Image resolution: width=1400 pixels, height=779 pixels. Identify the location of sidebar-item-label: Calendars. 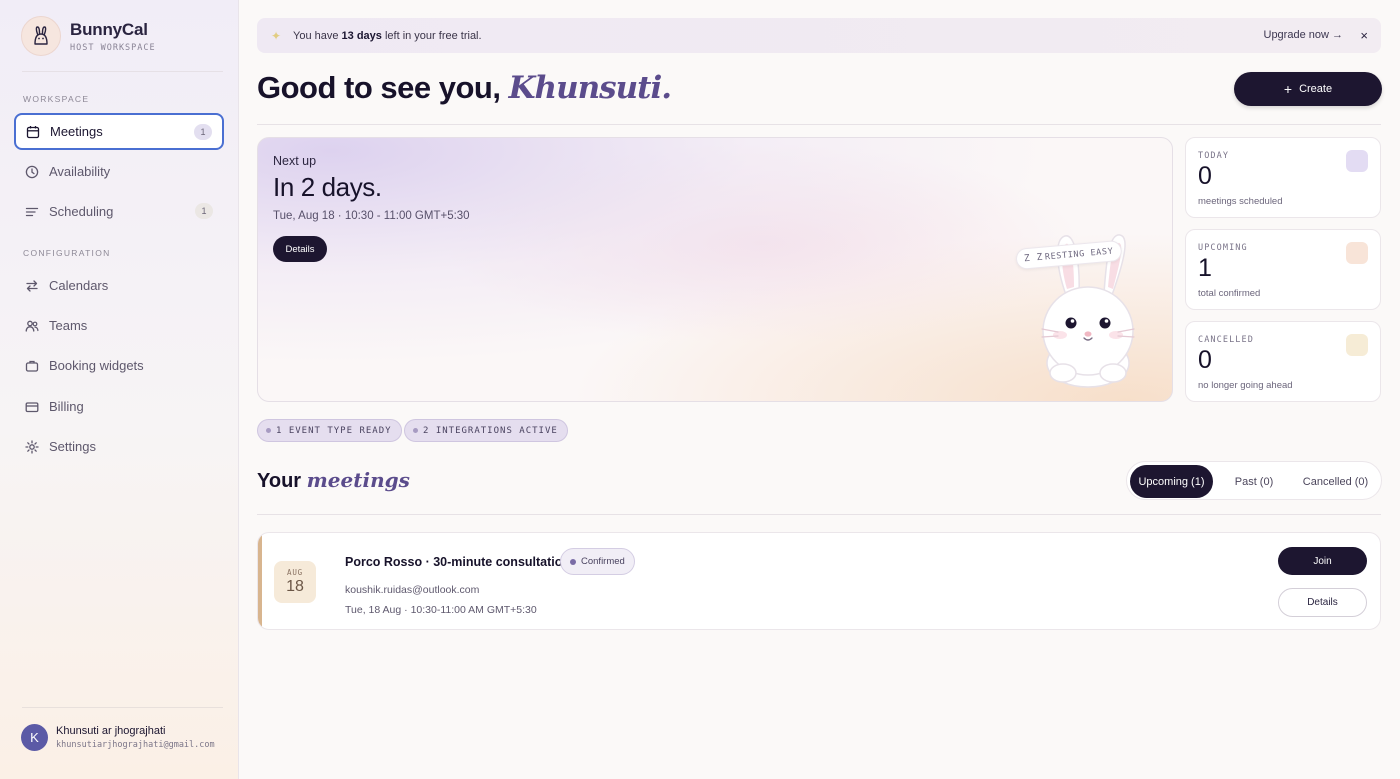
(79, 285).